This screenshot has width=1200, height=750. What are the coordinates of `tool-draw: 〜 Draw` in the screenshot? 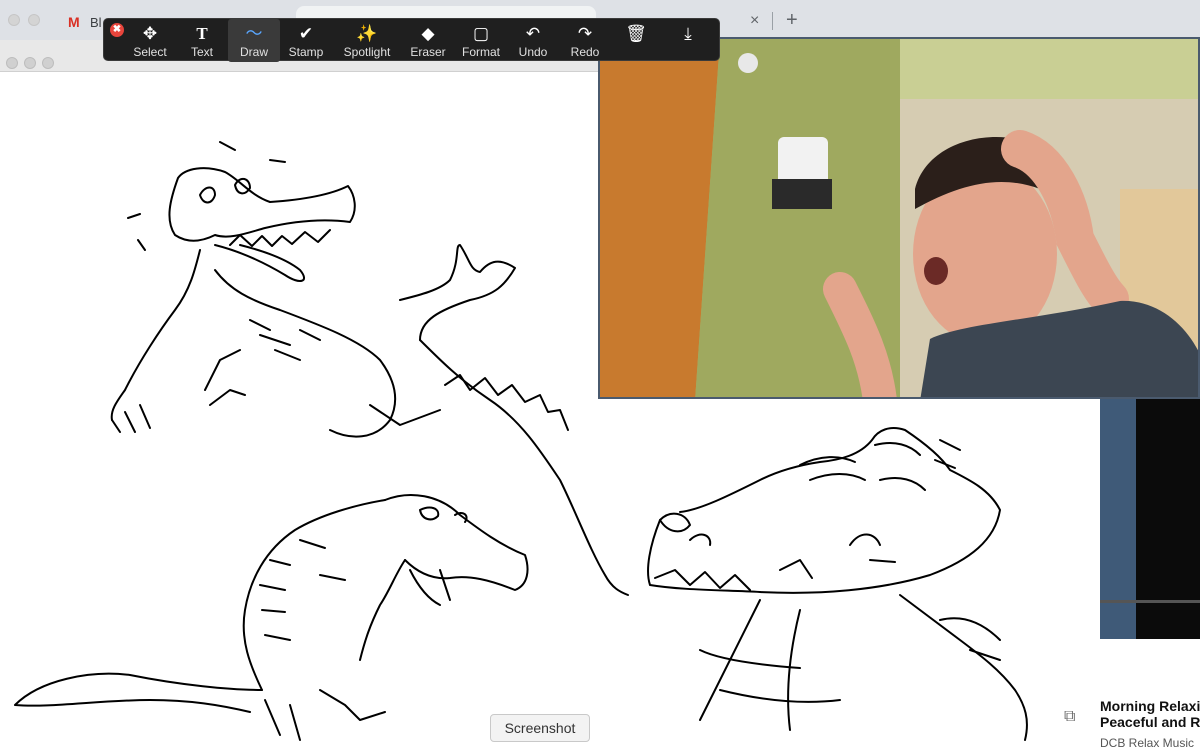 It's located at (254, 40).